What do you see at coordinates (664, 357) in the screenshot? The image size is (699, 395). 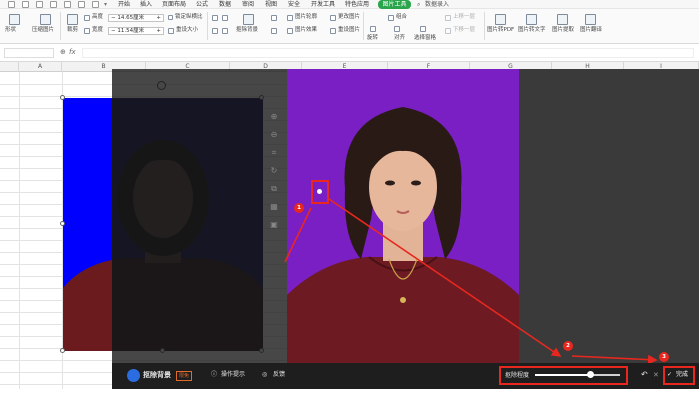 I see `annotation-badge-3: 3` at bounding box center [664, 357].